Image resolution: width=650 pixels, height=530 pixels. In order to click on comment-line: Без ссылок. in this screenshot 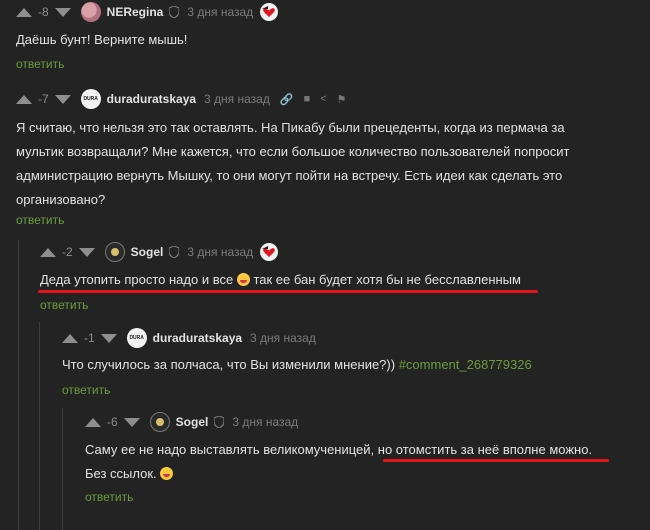, I will do `click(338, 474)`.